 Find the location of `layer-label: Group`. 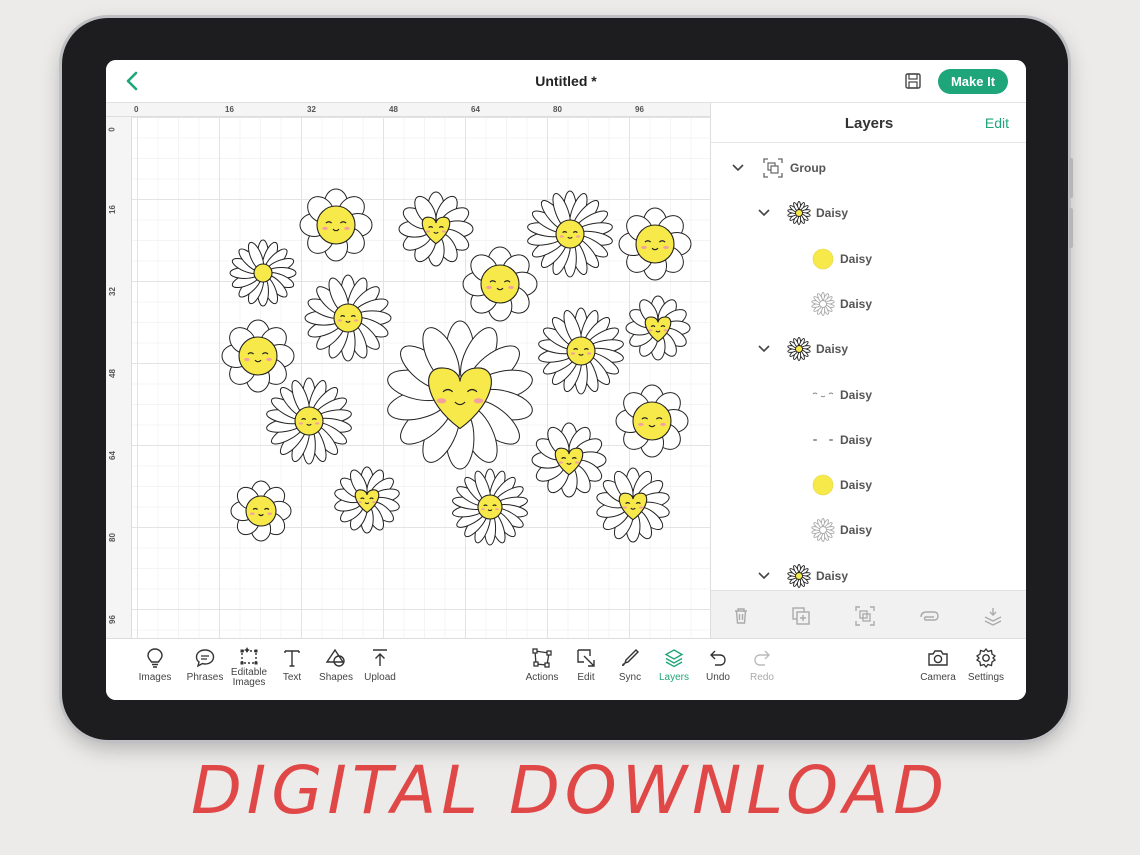

layer-label: Group is located at coordinates (808, 168).